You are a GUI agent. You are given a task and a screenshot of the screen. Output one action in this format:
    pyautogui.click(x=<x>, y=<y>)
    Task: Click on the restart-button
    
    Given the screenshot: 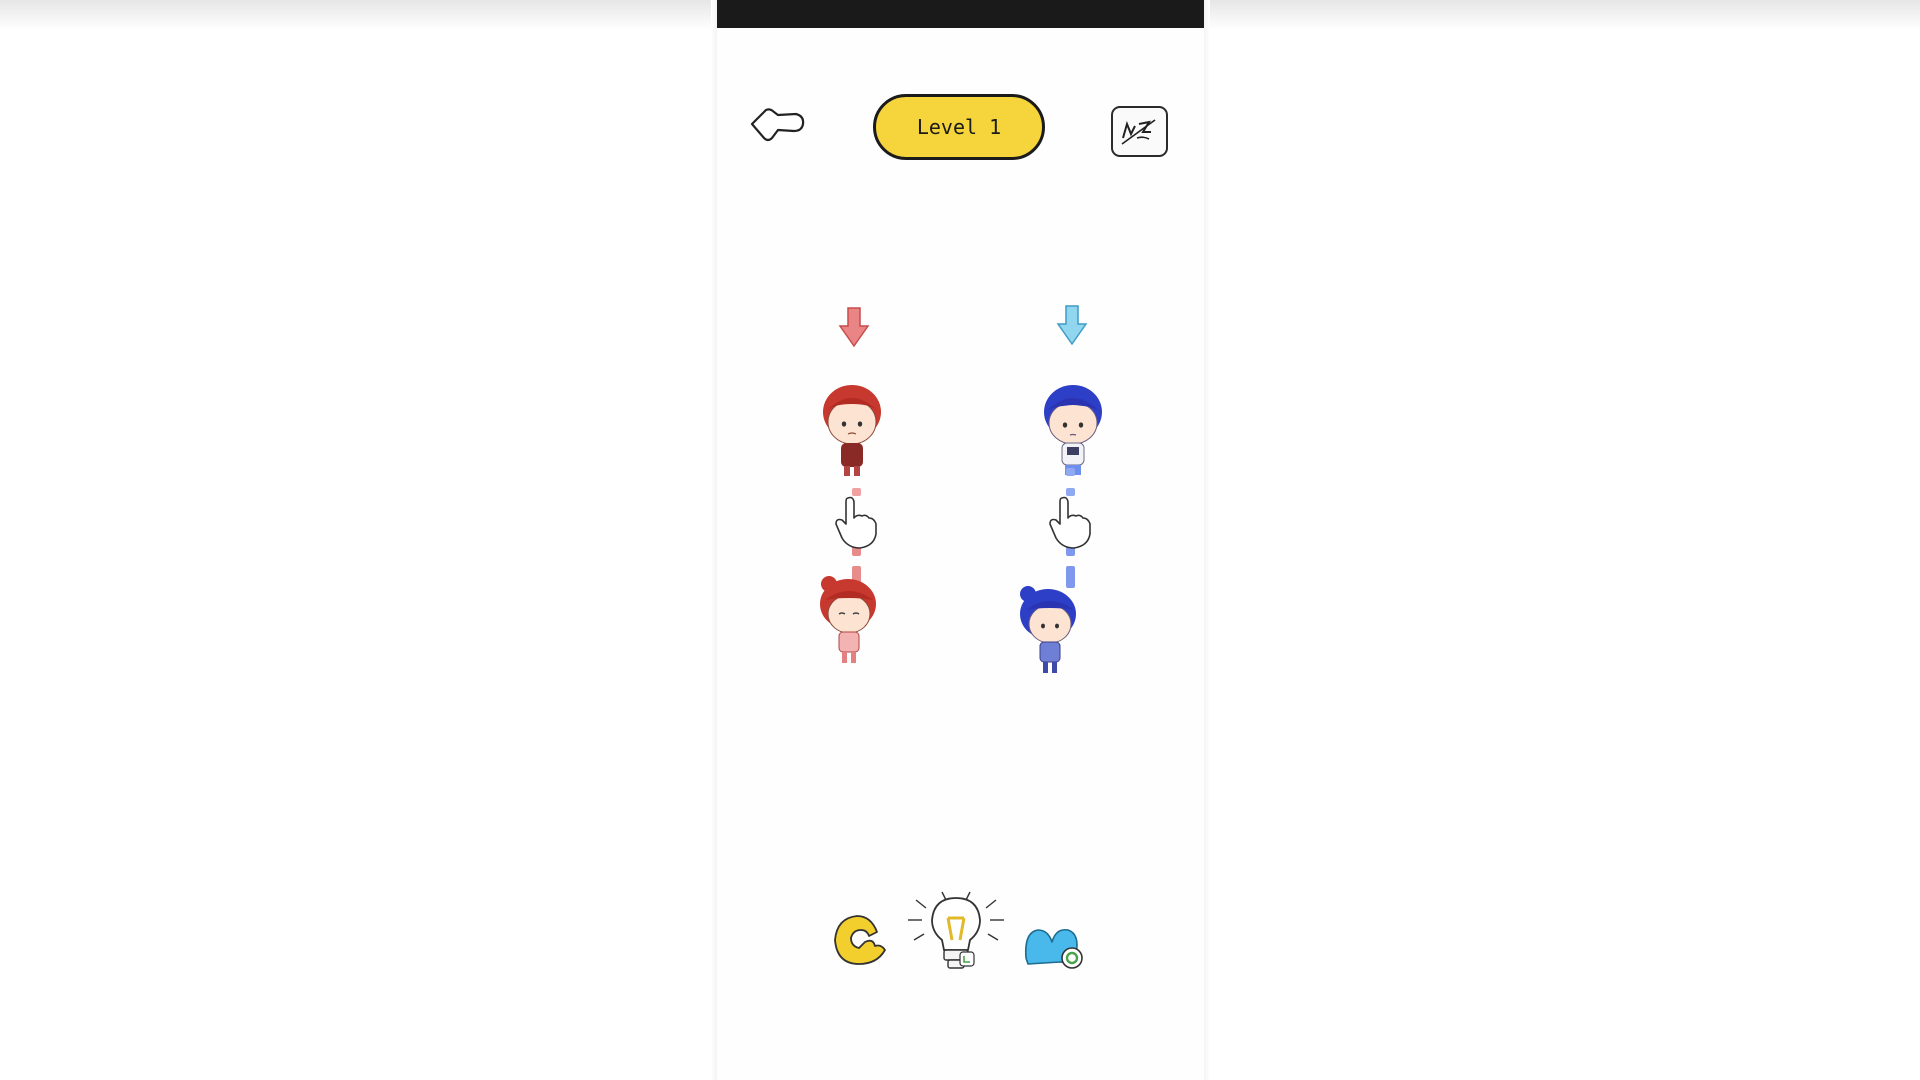 What is the action you would take?
    pyautogui.click(x=860, y=942)
    